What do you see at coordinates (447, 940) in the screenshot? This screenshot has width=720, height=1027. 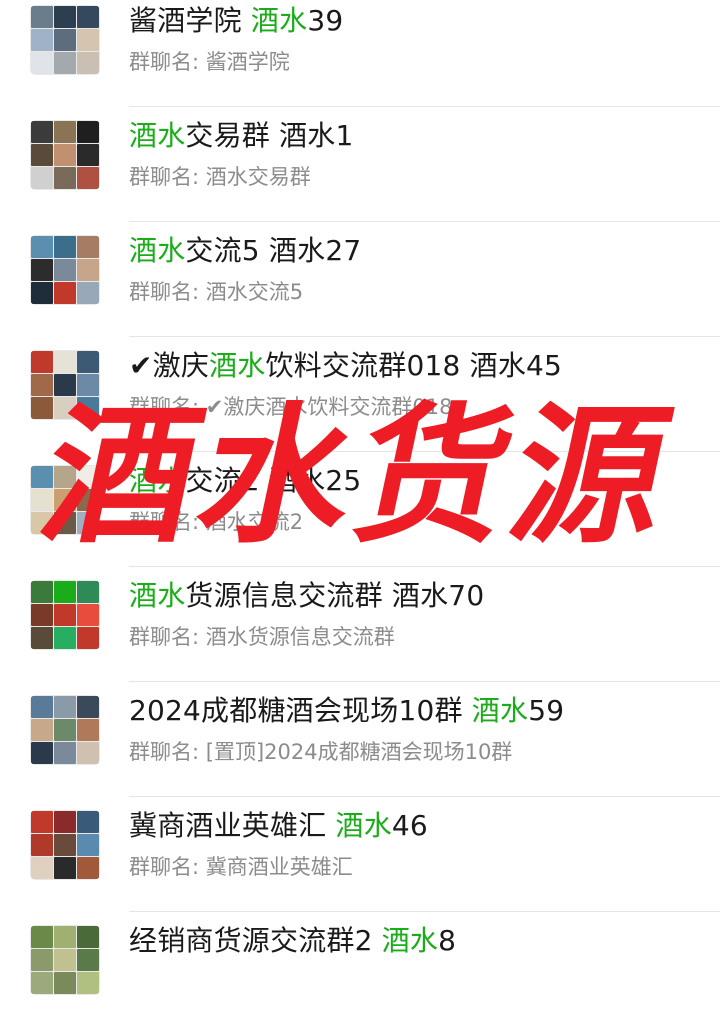 I see `title-text: 8` at bounding box center [447, 940].